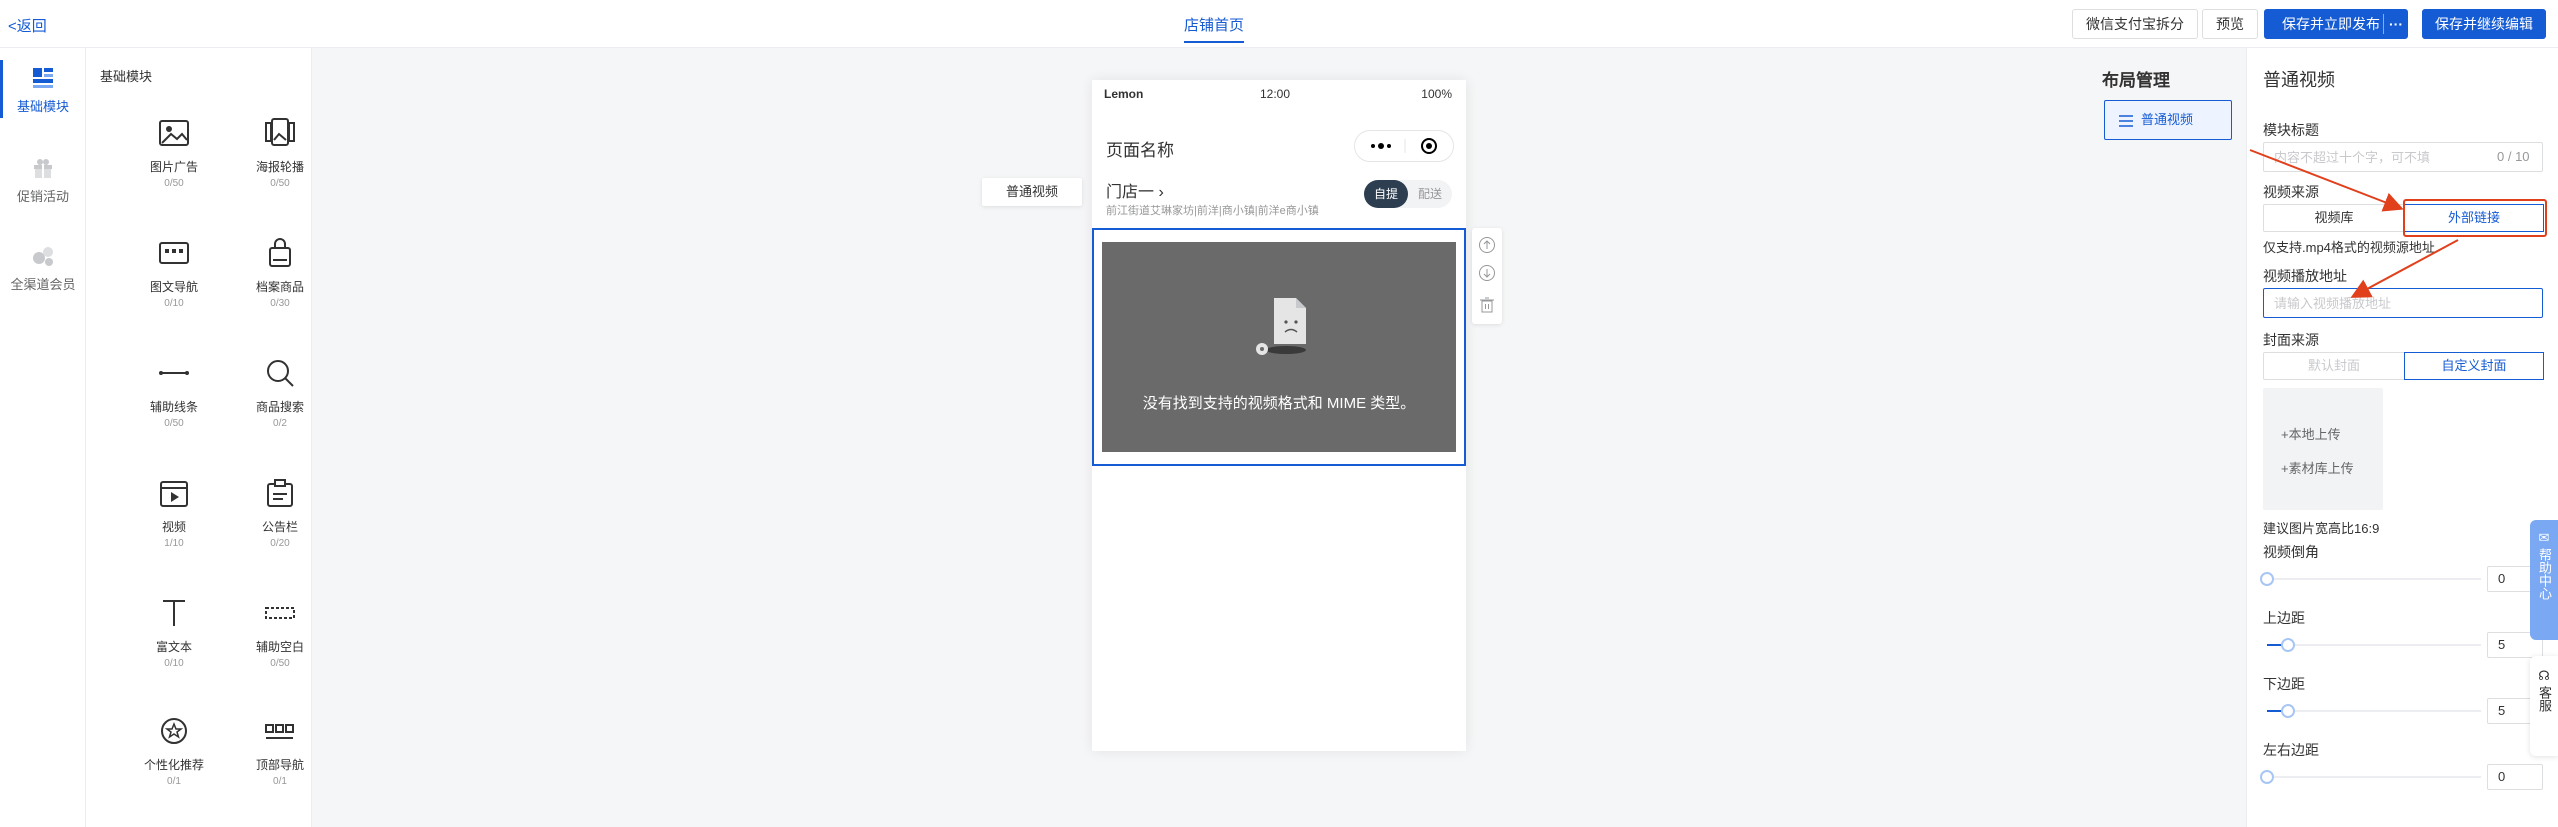 This screenshot has height=827, width=2558. I want to click on arrow-to-external-link, so click(2326, 180).